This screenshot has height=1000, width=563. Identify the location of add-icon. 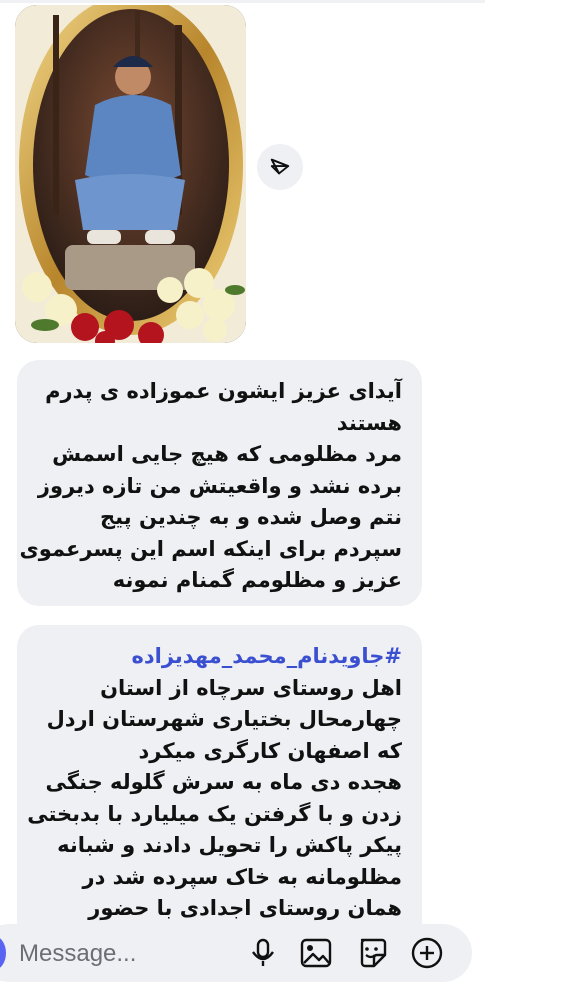
(427, 953).